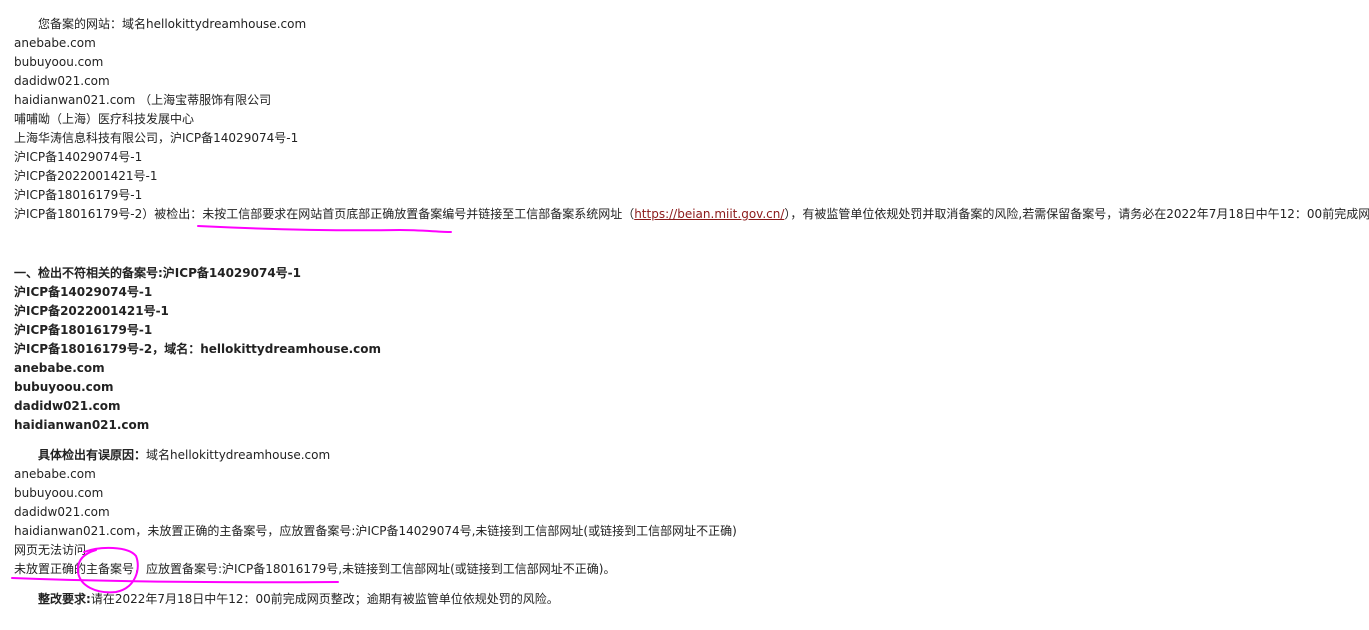 The image size is (1369, 630). What do you see at coordinates (686, 455) in the screenshot?
I see `error-reason-line: 具体检出有误原因：域名hellokittydreamhouse.com` at bounding box center [686, 455].